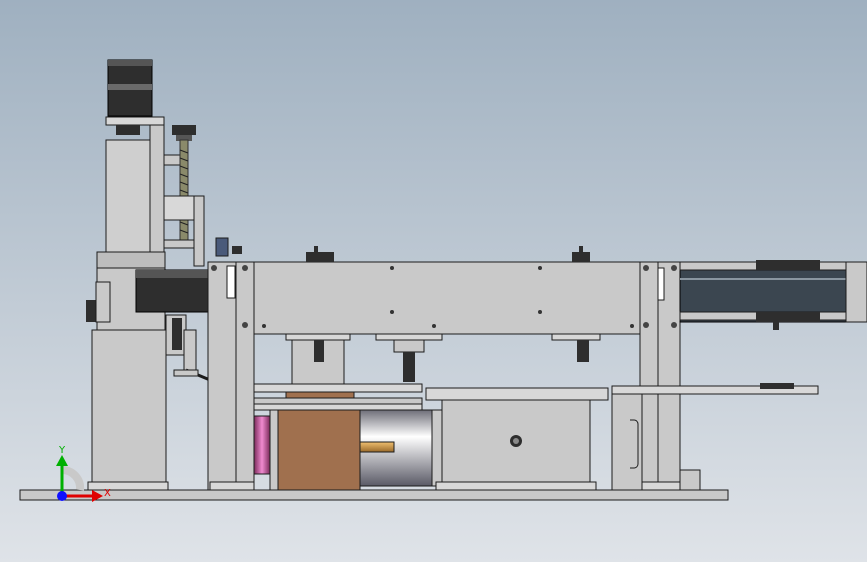 The image size is (867, 562). I want to click on head-center-mount, so click(409, 337).